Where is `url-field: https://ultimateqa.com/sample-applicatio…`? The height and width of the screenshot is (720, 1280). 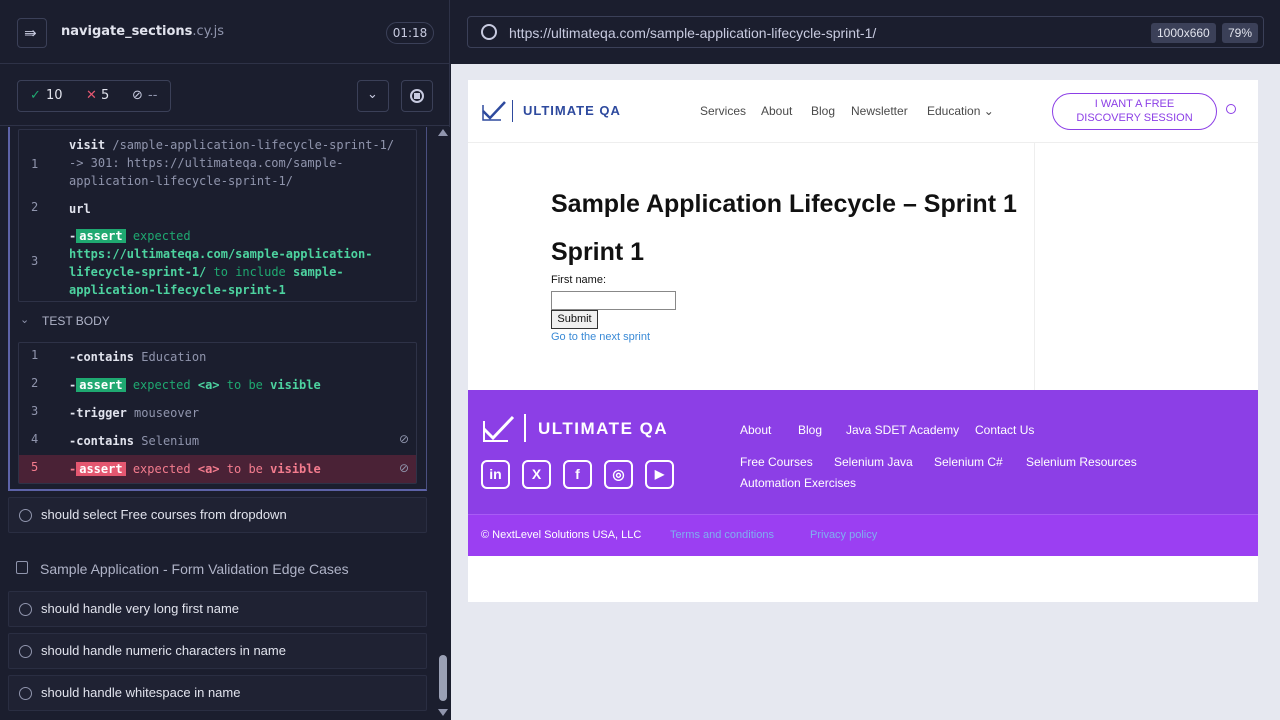
url-field: https://ultimateqa.com/sample-applicatio… is located at coordinates (865, 32).